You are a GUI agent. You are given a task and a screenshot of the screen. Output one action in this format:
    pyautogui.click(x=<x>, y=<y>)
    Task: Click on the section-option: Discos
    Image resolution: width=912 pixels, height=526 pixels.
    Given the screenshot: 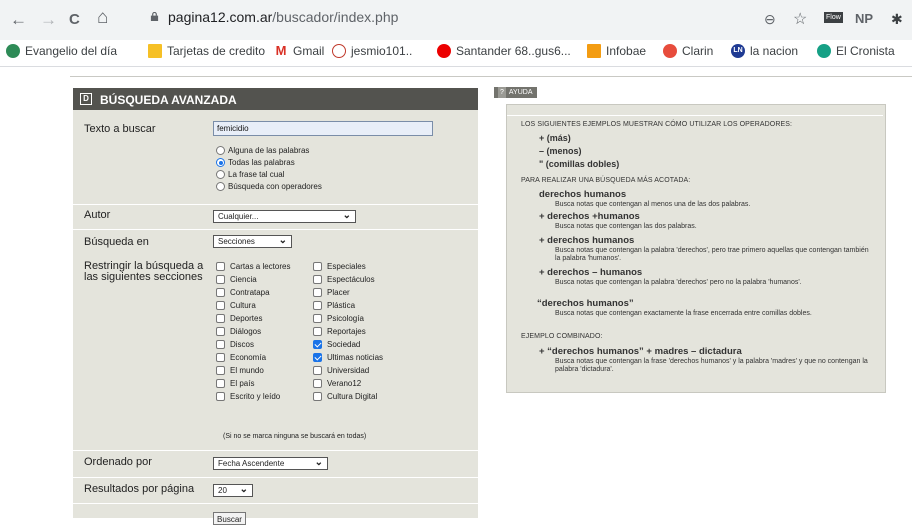 What is the action you would take?
    pyautogui.click(x=235, y=344)
    